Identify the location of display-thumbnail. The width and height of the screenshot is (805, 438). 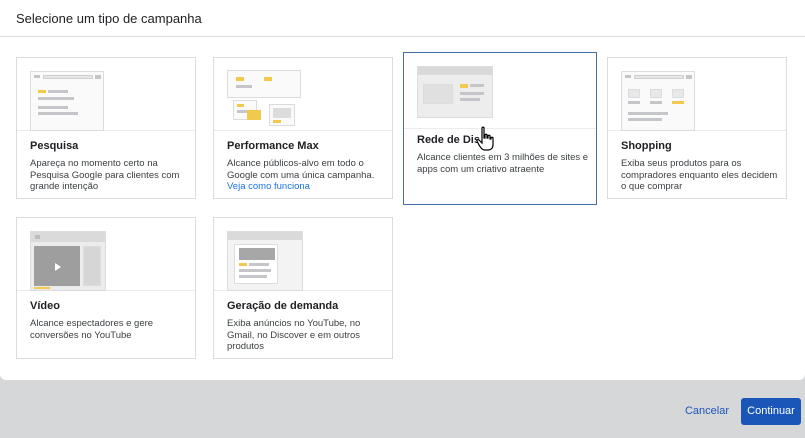
(500, 91).